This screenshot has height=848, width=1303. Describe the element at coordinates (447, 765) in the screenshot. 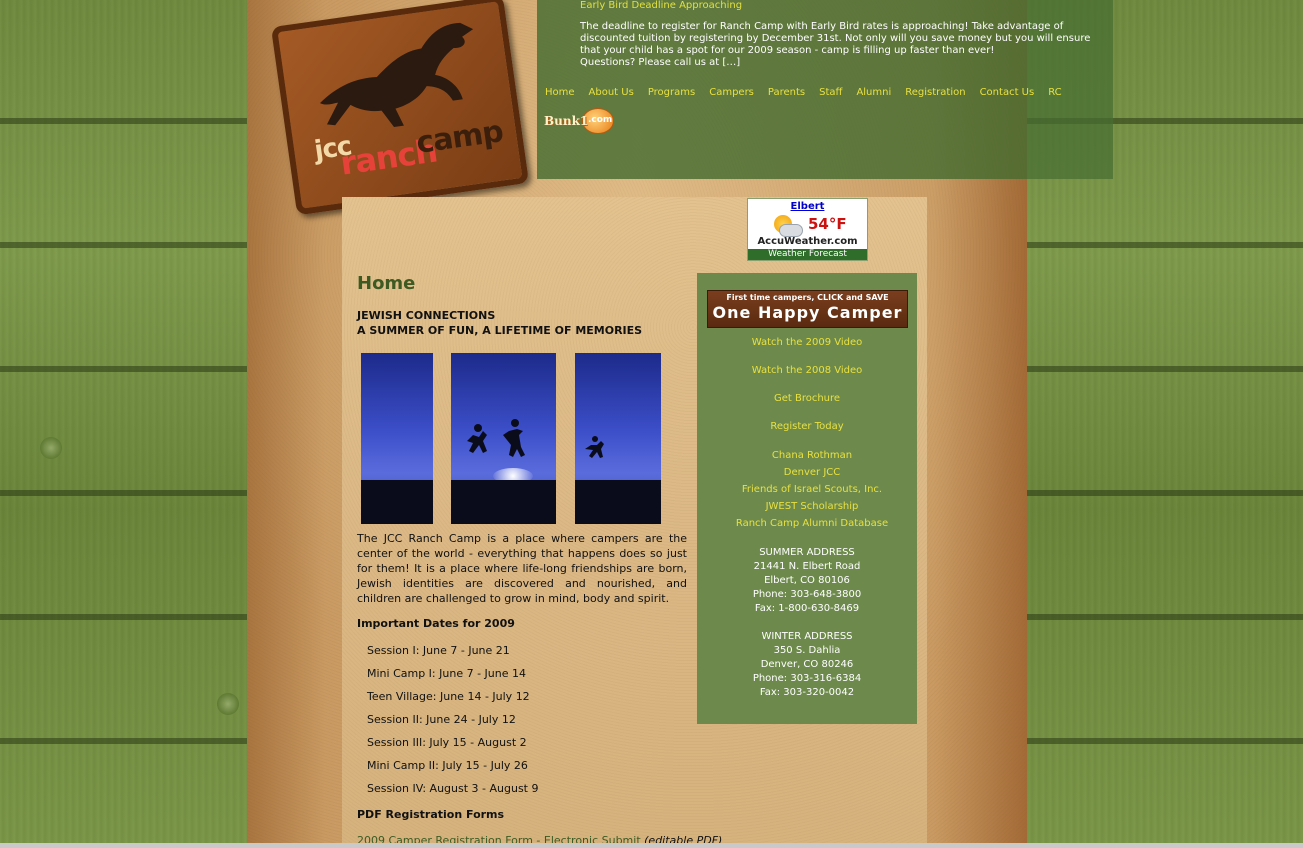

I see `session-item: Mini Camp II: July 15 - July 26` at that location.